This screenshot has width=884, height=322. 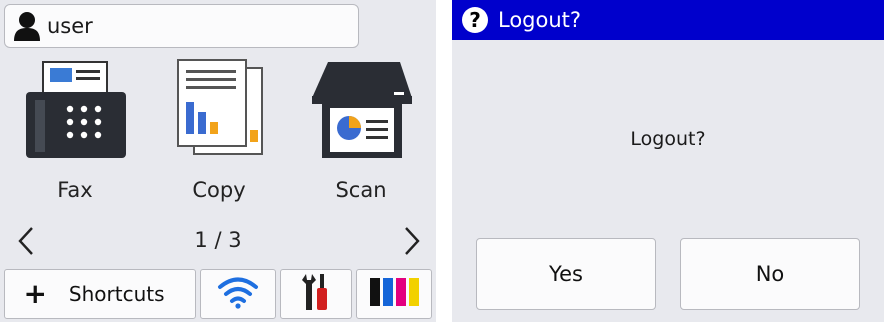 I want to click on ink-icon, so click(x=394, y=294).